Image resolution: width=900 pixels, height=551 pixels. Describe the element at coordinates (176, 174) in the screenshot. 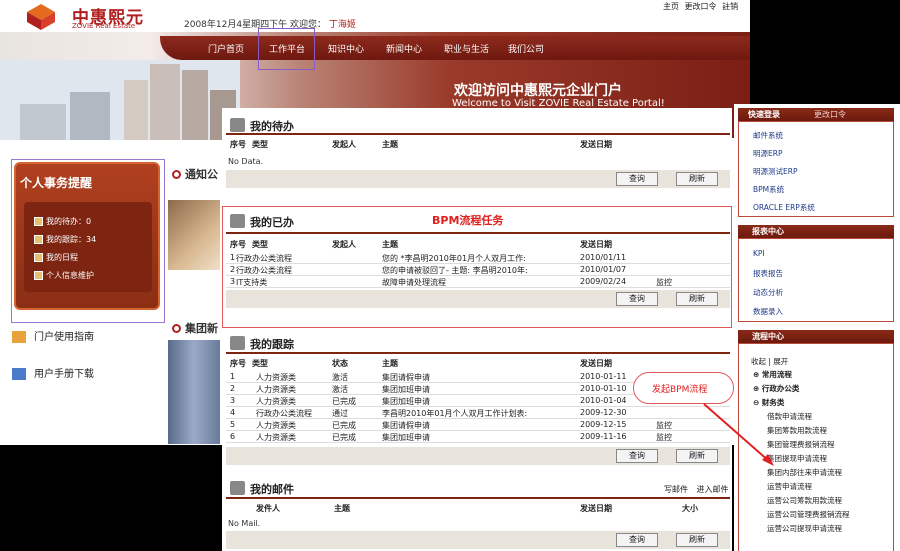

I see `bullet-icon` at that location.